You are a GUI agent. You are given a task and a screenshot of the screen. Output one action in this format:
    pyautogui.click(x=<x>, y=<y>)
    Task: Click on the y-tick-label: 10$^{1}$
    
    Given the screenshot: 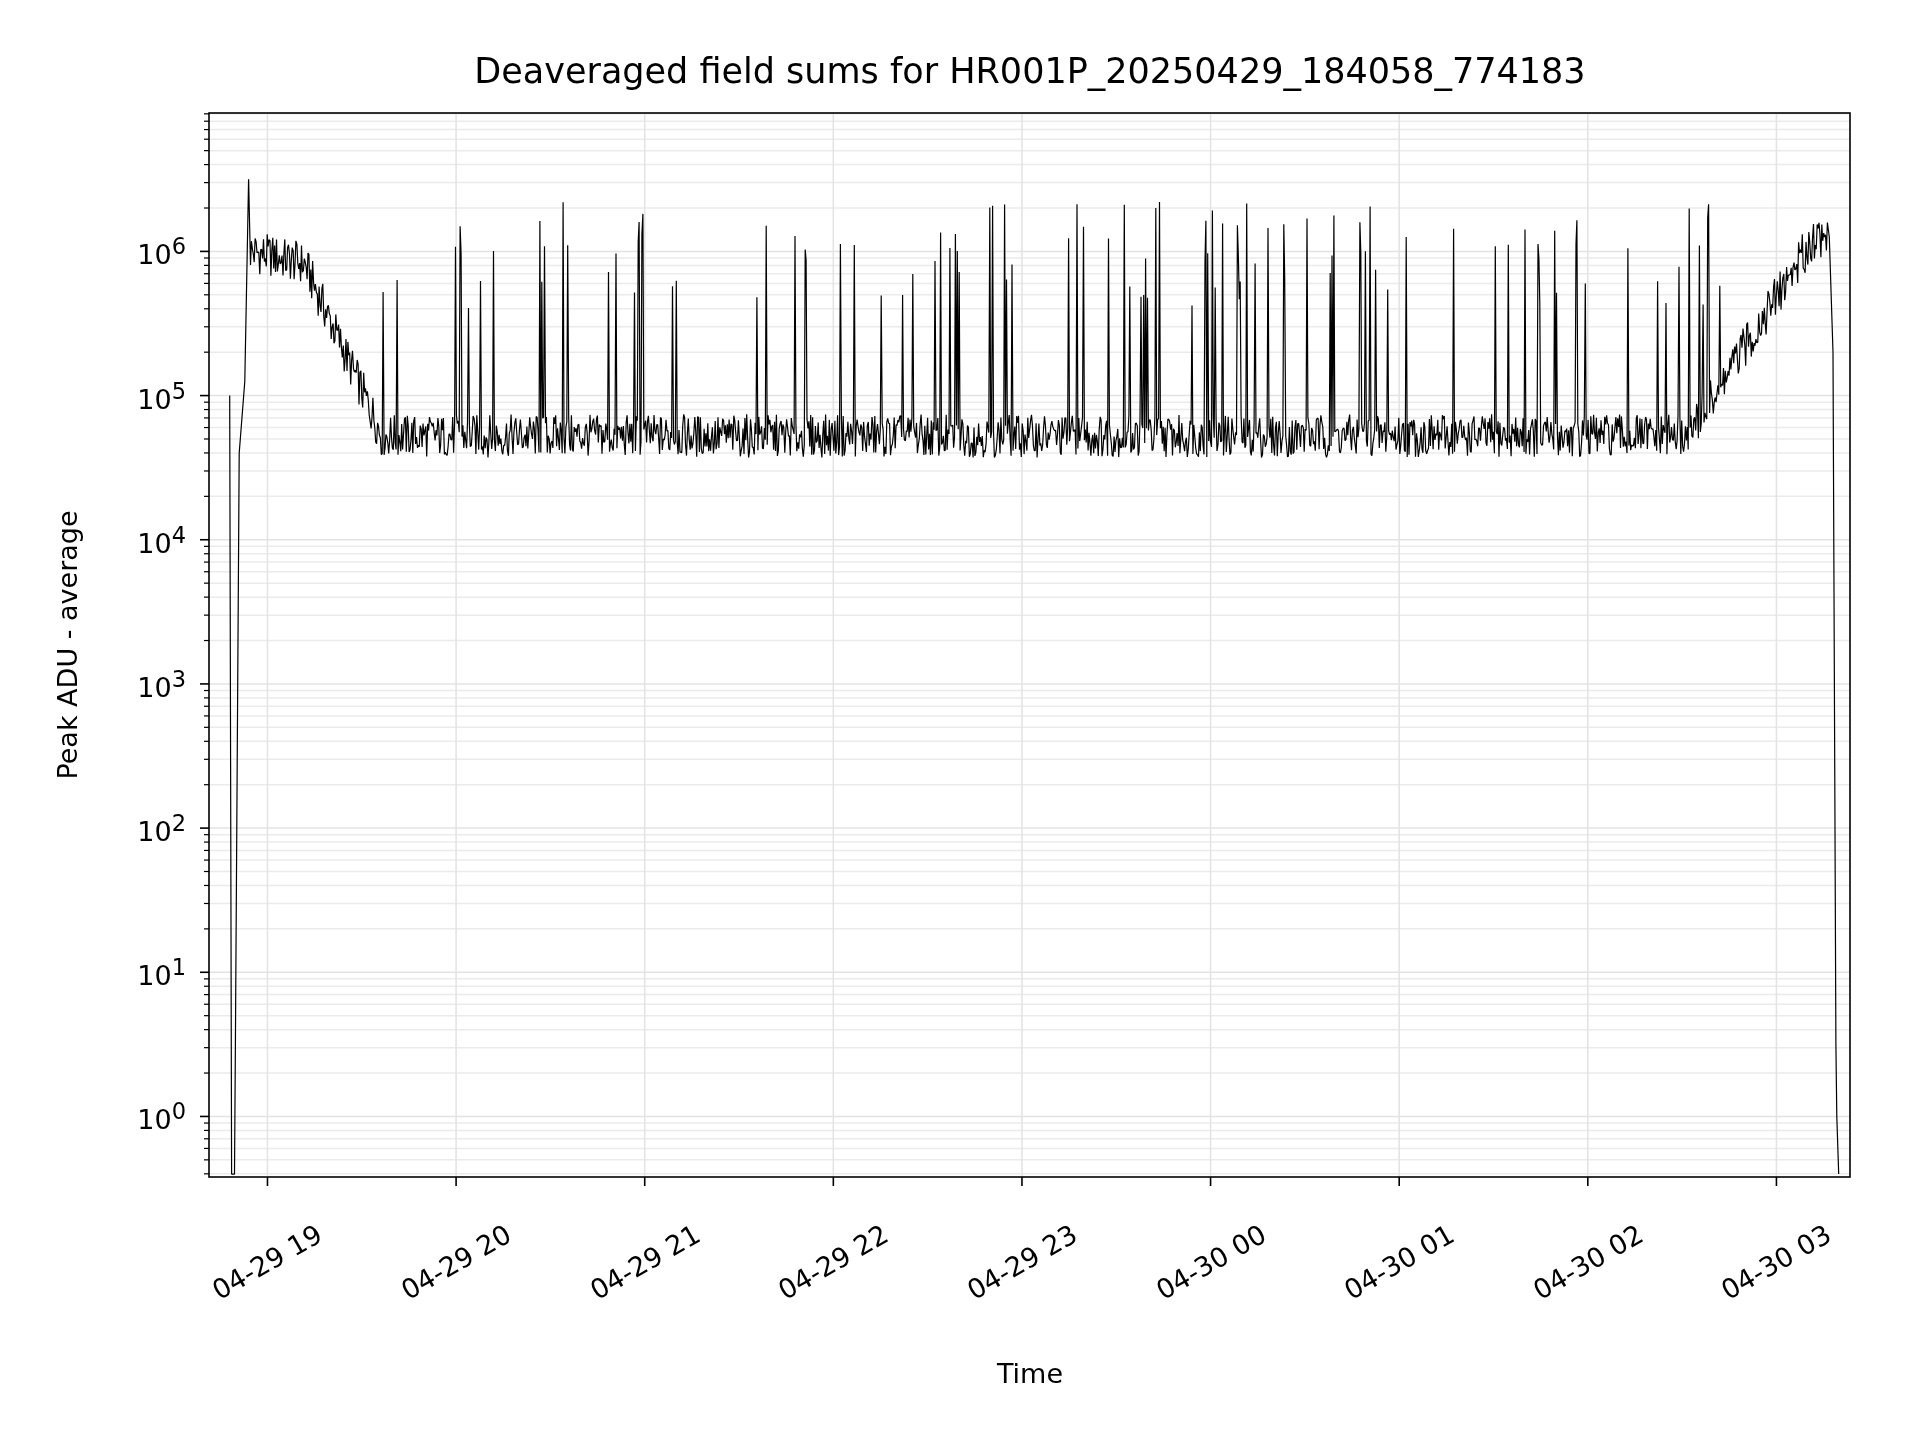 What is the action you would take?
    pyautogui.click(x=161, y=972)
    